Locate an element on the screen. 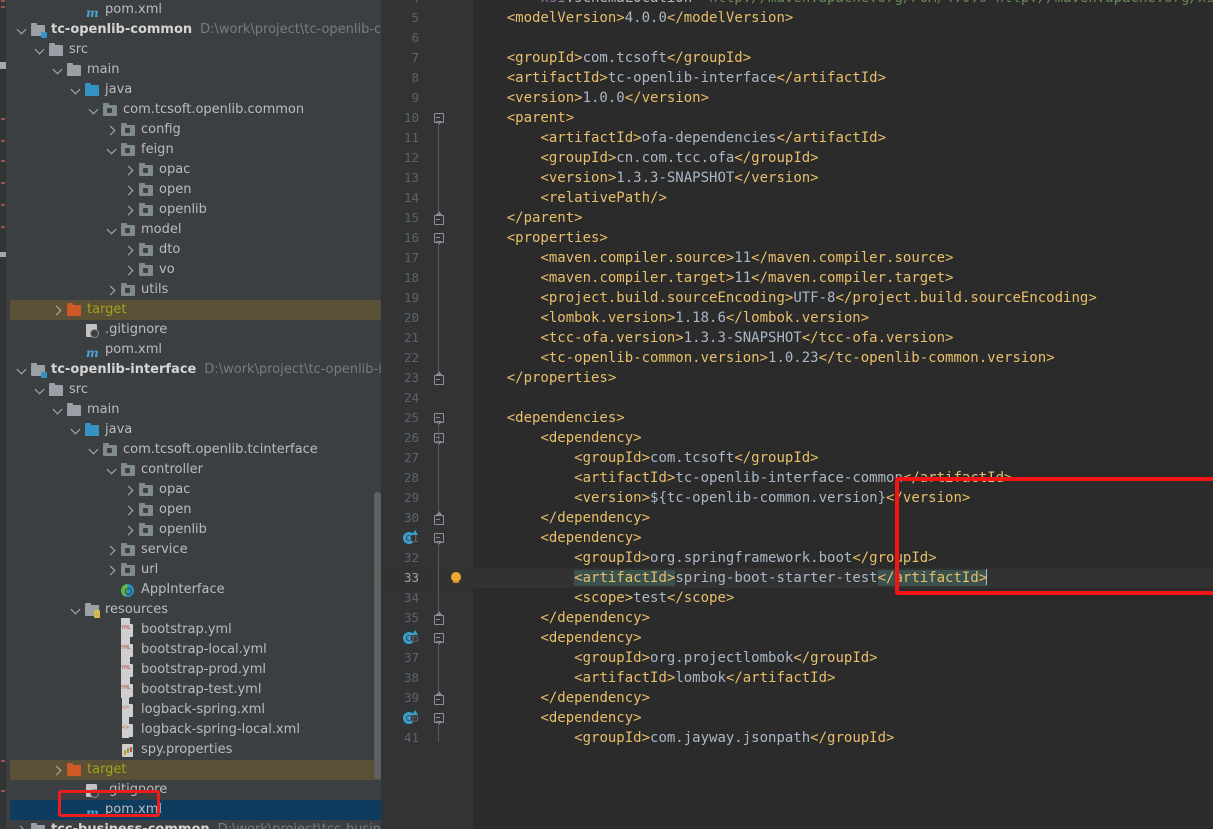  editor-line-16: 16 <properties> is located at coordinates (797, 238).